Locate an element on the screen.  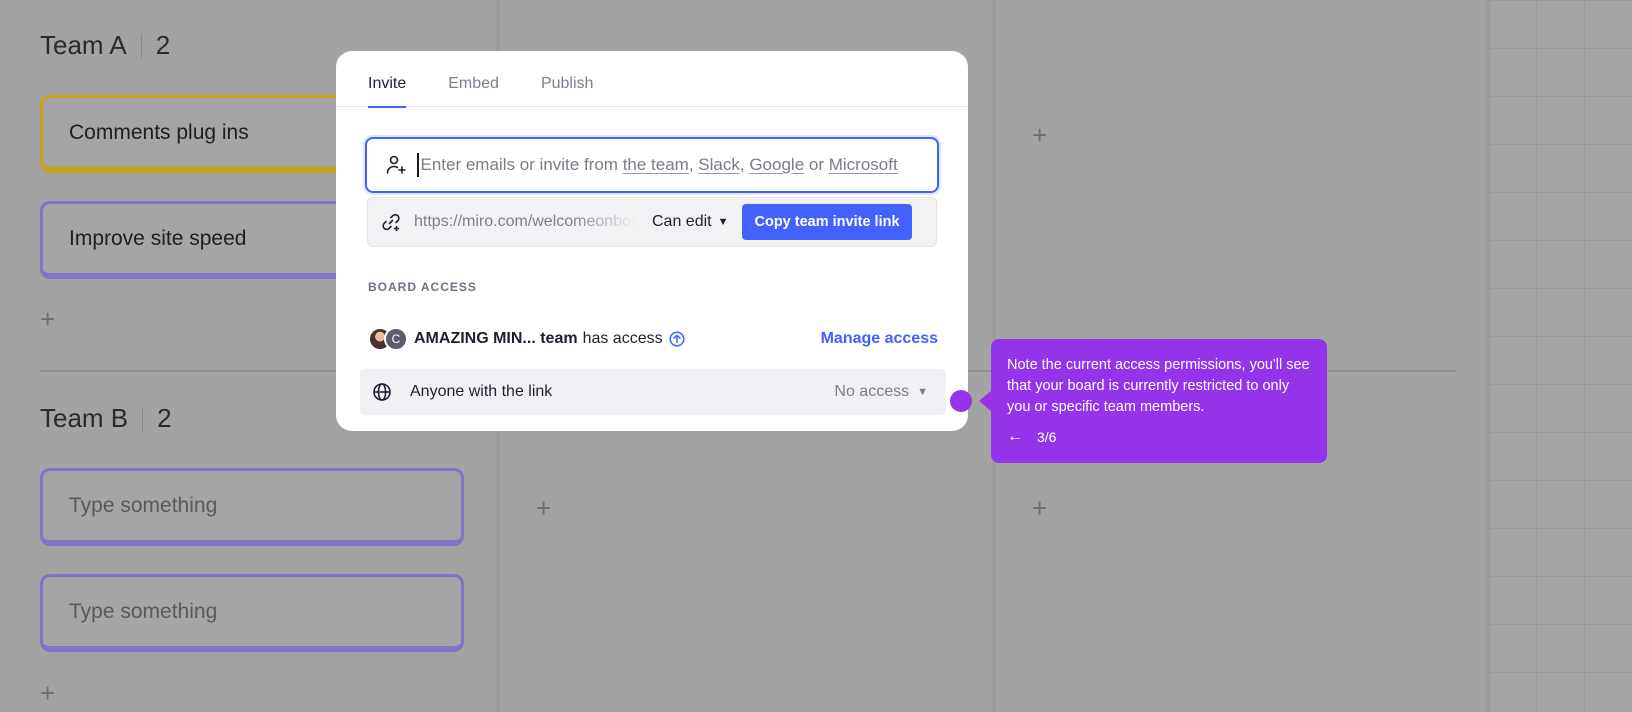
tab-publish: Publish is located at coordinates (567, 79).